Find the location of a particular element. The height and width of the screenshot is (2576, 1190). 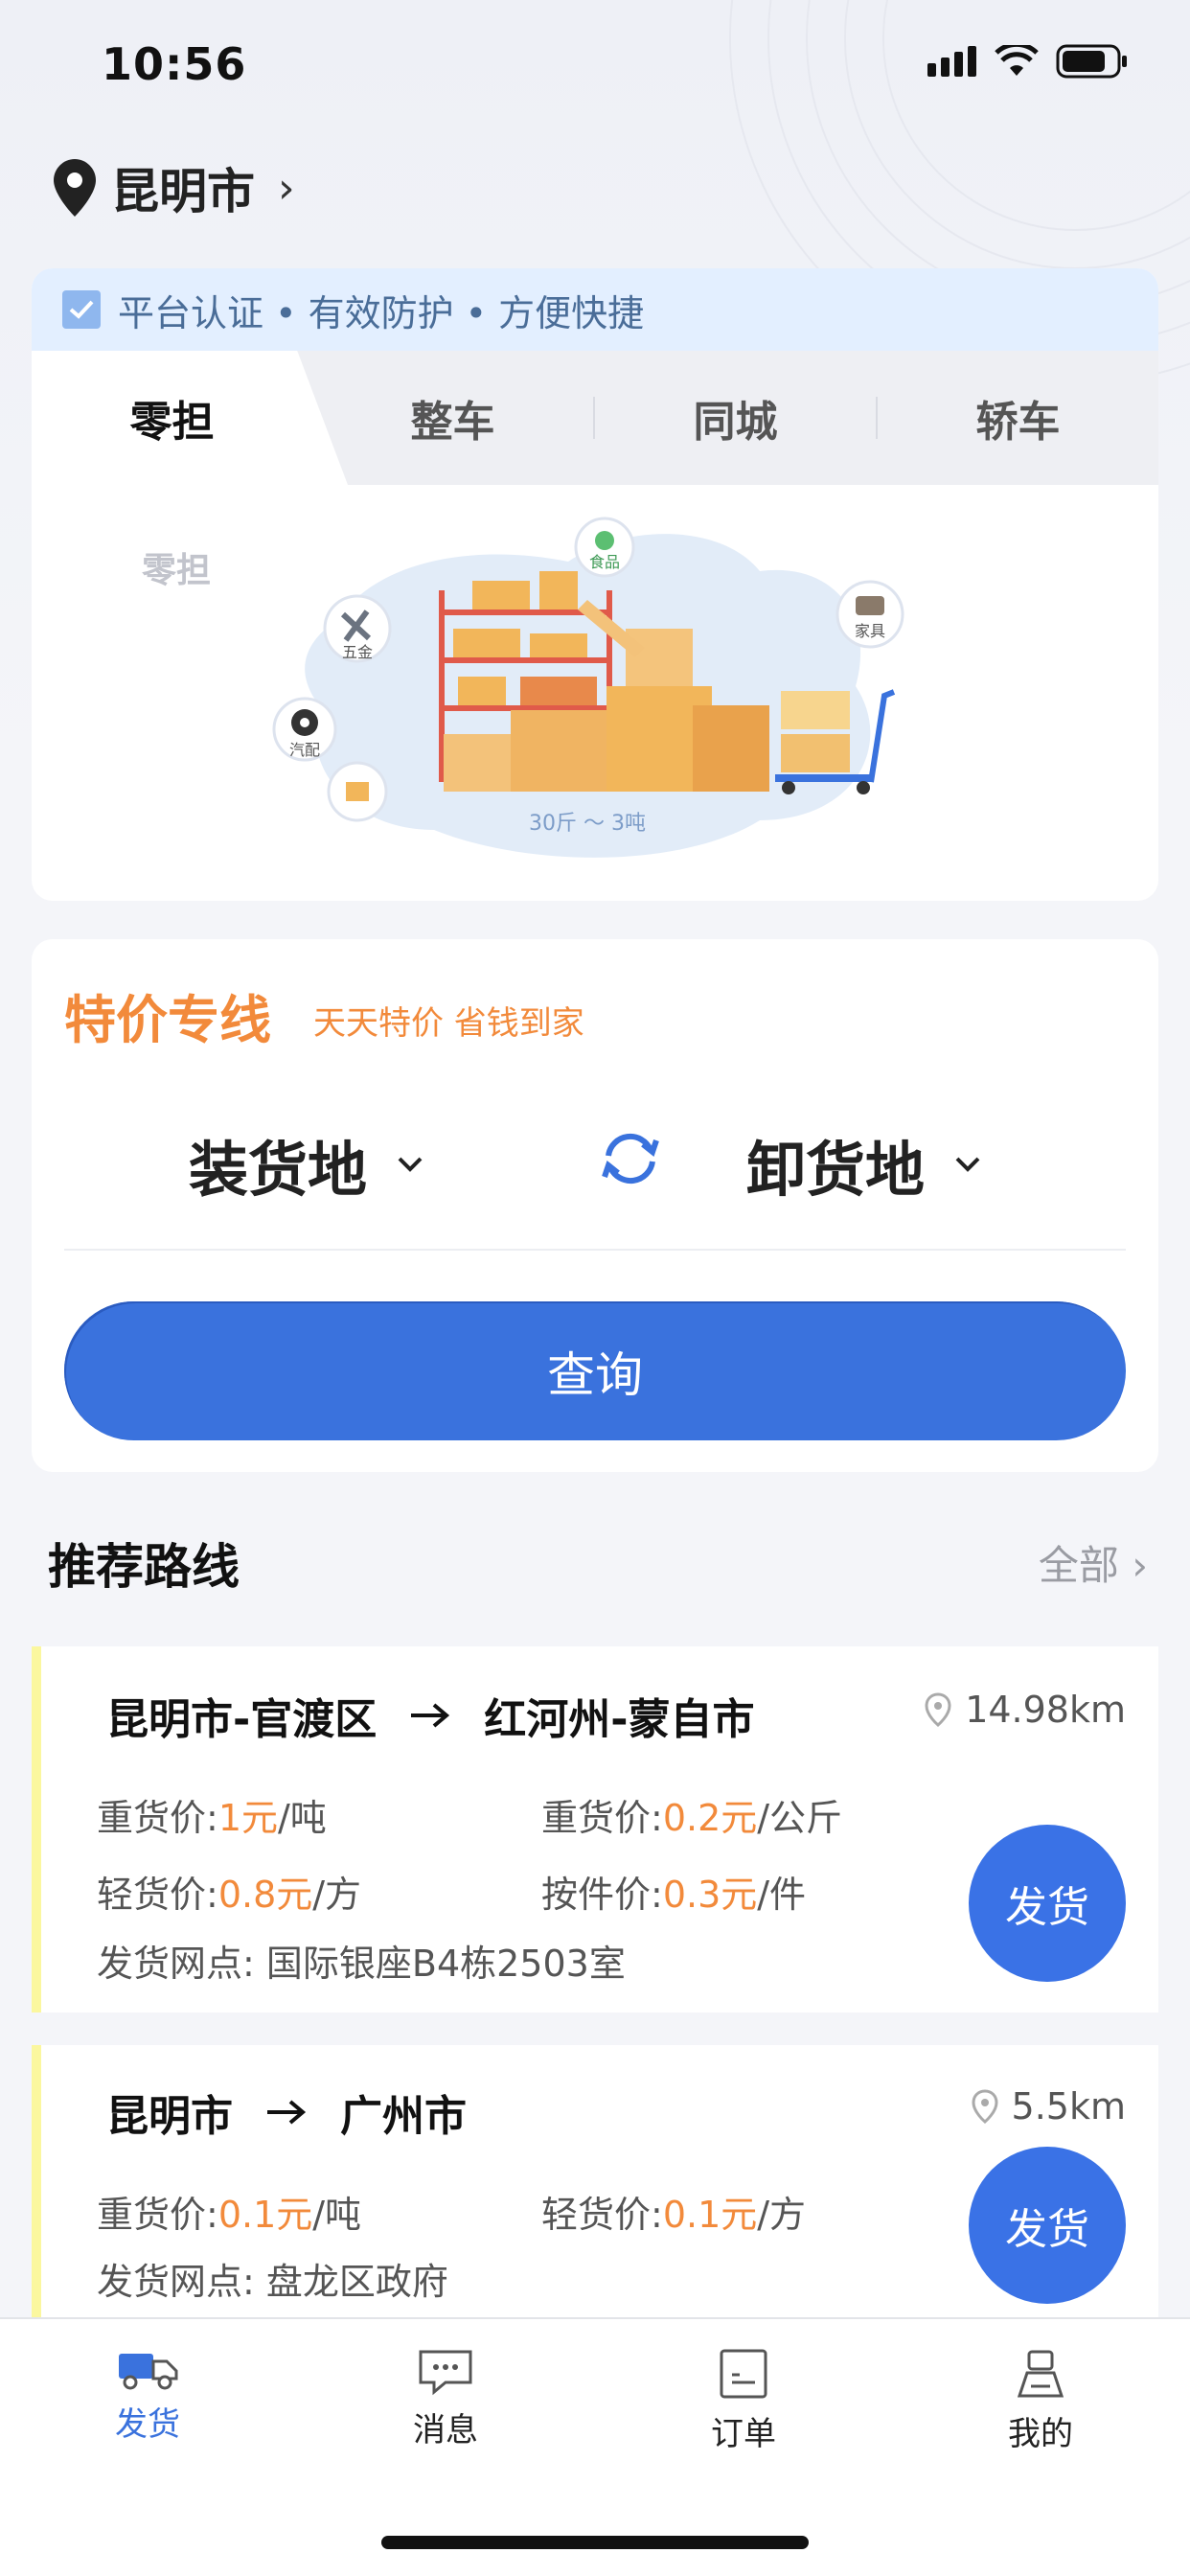

price-item: 按件价:0.3元/件 is located at coordinates (674, 1895).